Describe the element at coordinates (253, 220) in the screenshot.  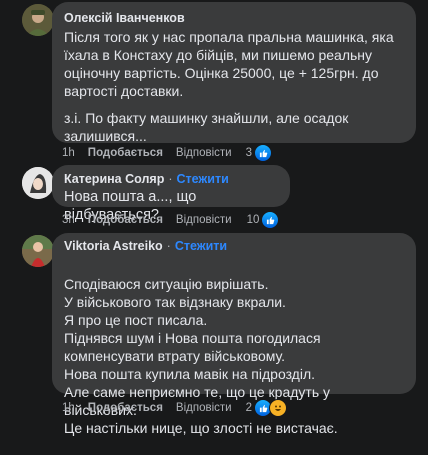
I see `reaction-count: 10` at that location.